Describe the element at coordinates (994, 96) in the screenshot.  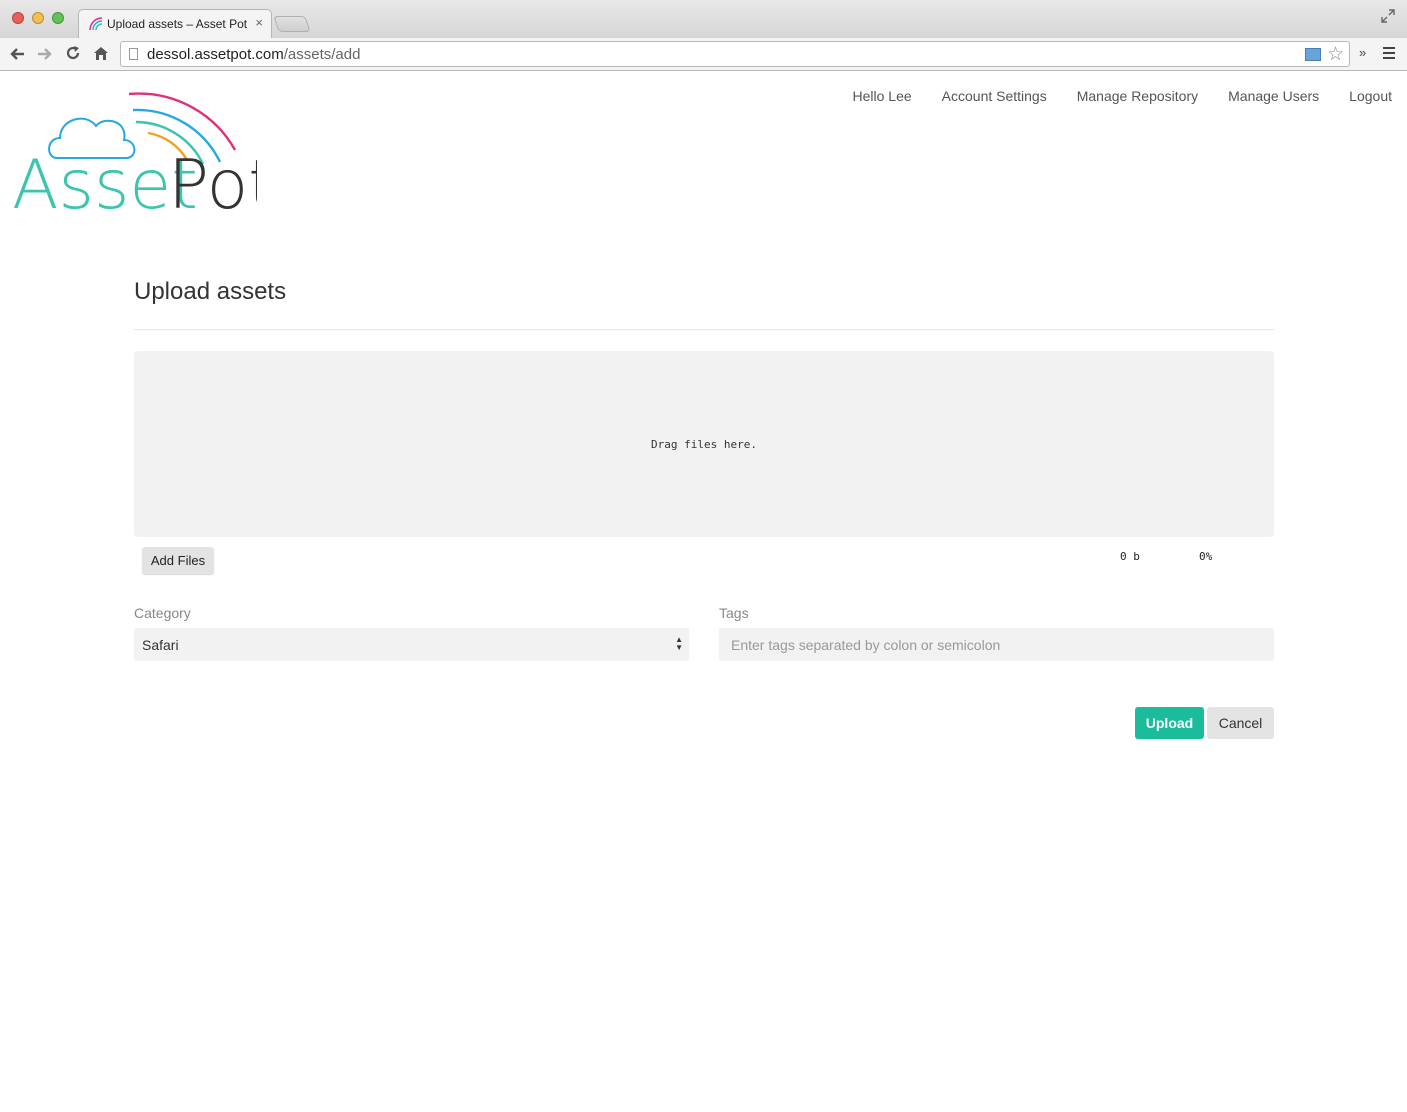
I see `nav-account-settings: Account Settings` at that location.